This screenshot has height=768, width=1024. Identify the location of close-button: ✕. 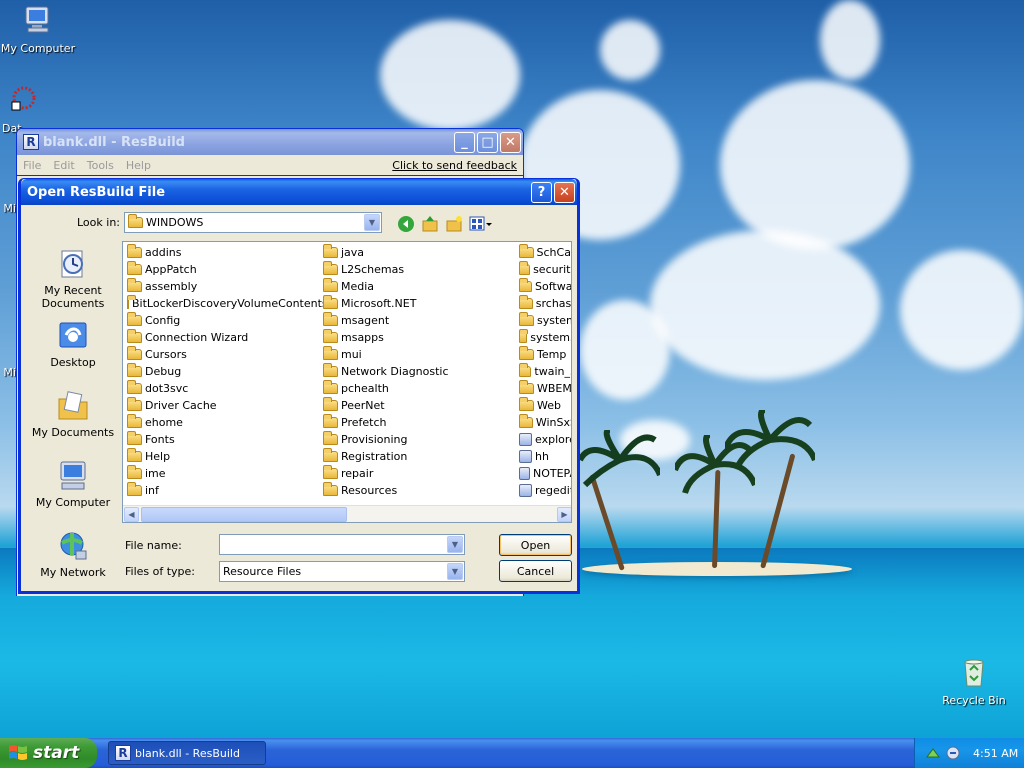
(510, 142).